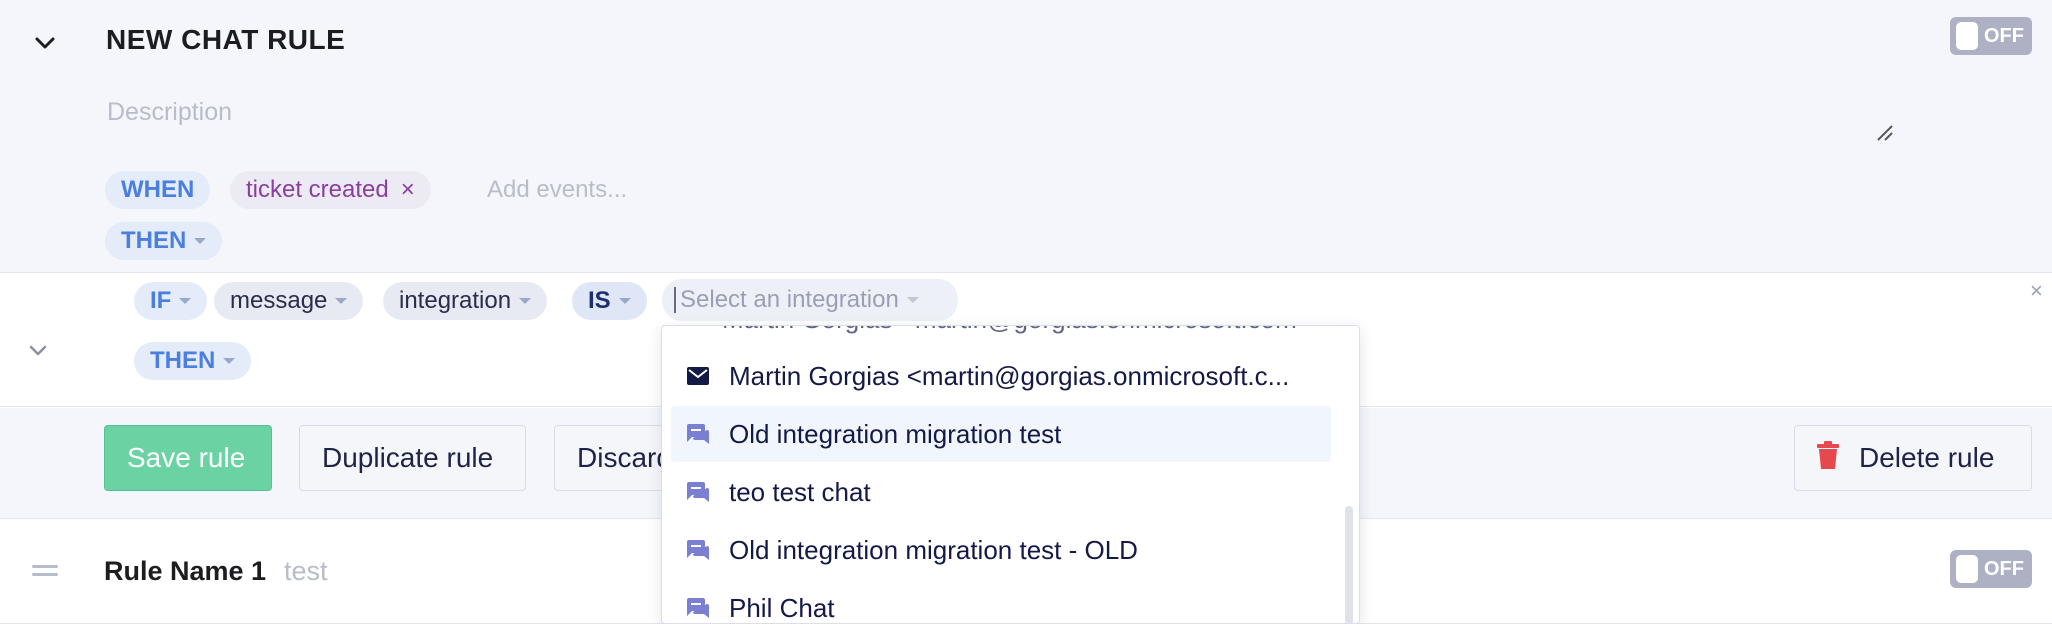  Describe the element at coordinates (161, 300) in the screenshot. I see `if-label: IF` at that location.